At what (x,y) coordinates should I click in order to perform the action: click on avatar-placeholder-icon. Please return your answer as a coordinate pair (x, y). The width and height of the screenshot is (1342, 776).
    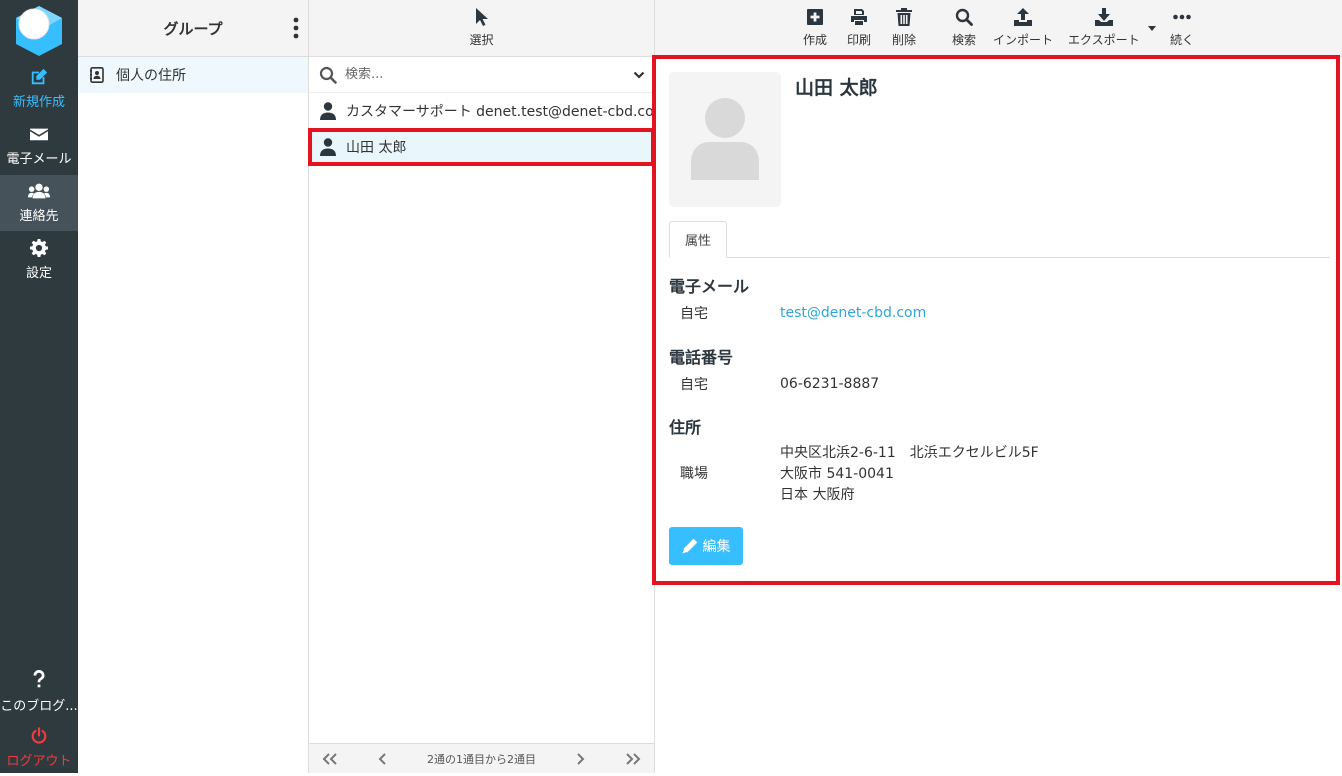
    Looking at the image, I should click on (725, 139).